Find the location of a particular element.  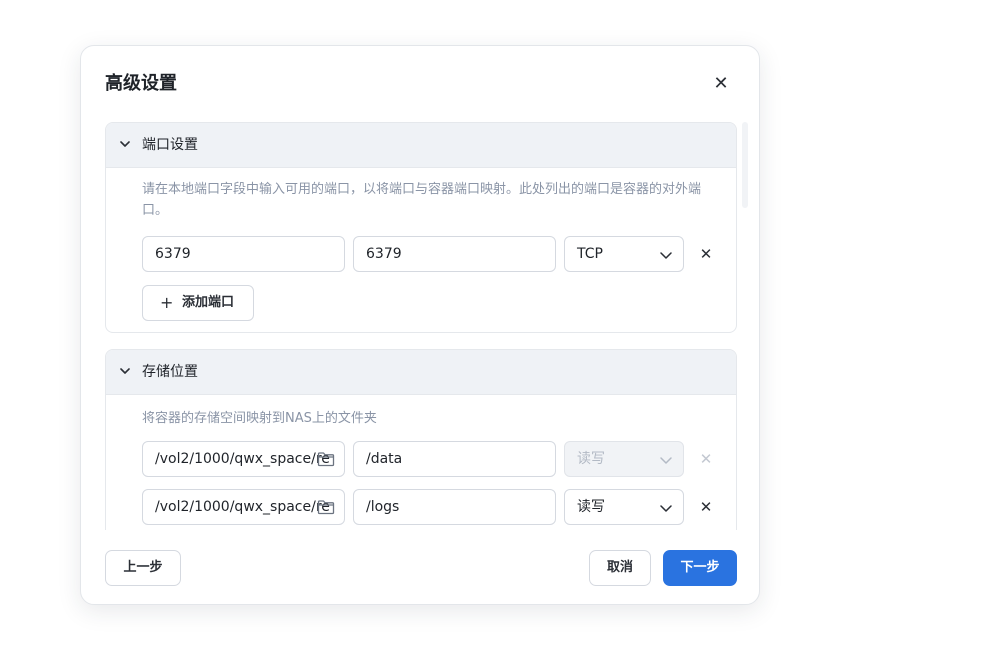

port-settings-header: 端口设置 is located at coordinates (421, 145).